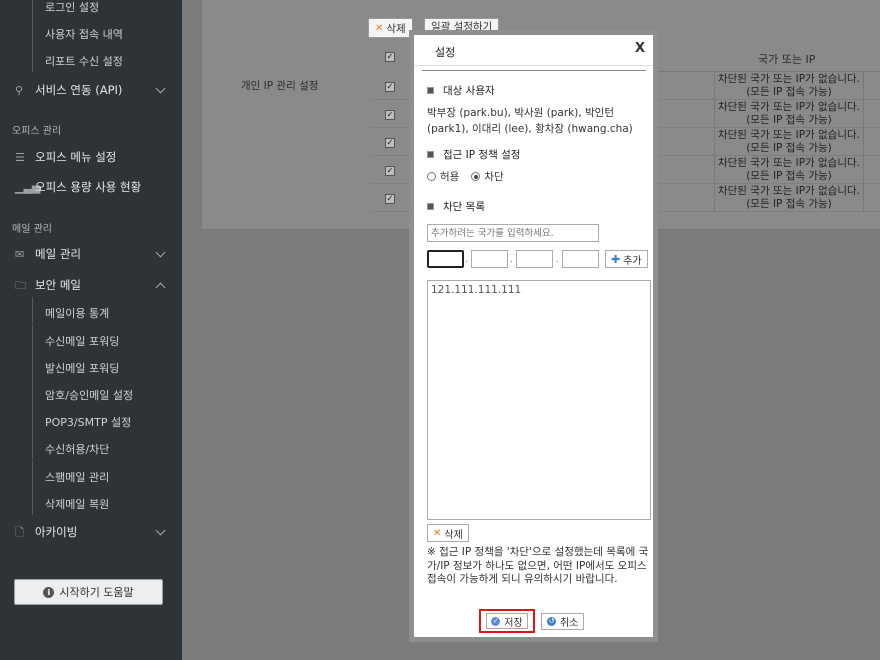  What do you see at coordinates (533, 50) in the screenshot?
I see `modal-header: 설정` at bounding box center [533, 50].